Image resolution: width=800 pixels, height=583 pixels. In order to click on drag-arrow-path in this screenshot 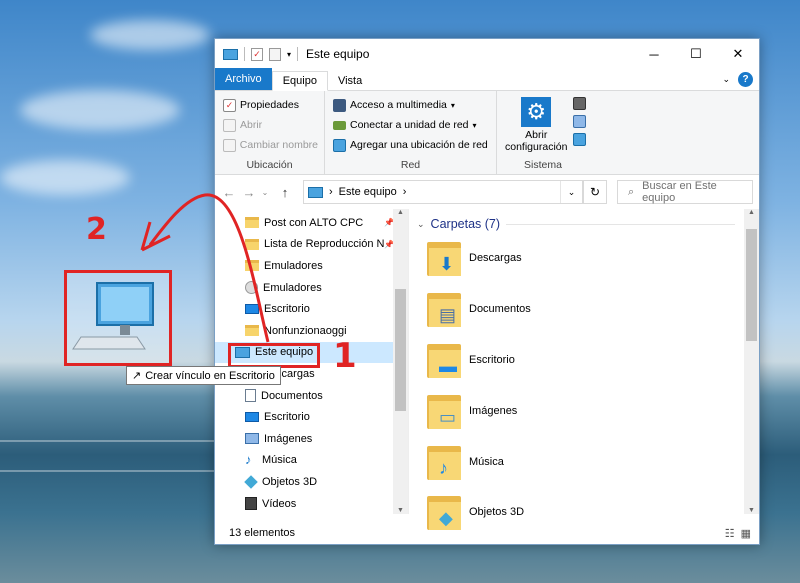, I will do `click(209, 268)`.